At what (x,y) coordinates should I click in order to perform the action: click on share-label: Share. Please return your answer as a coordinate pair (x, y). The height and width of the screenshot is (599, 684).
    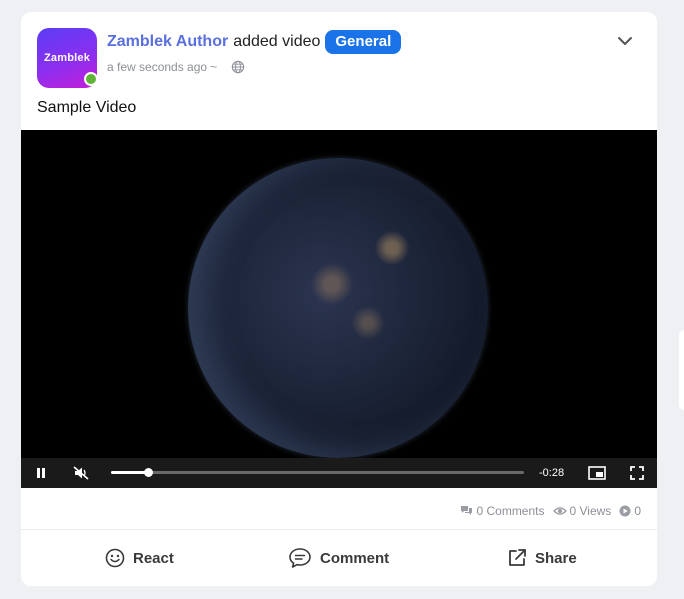
    Looking at the image, I should click on (556, 558).